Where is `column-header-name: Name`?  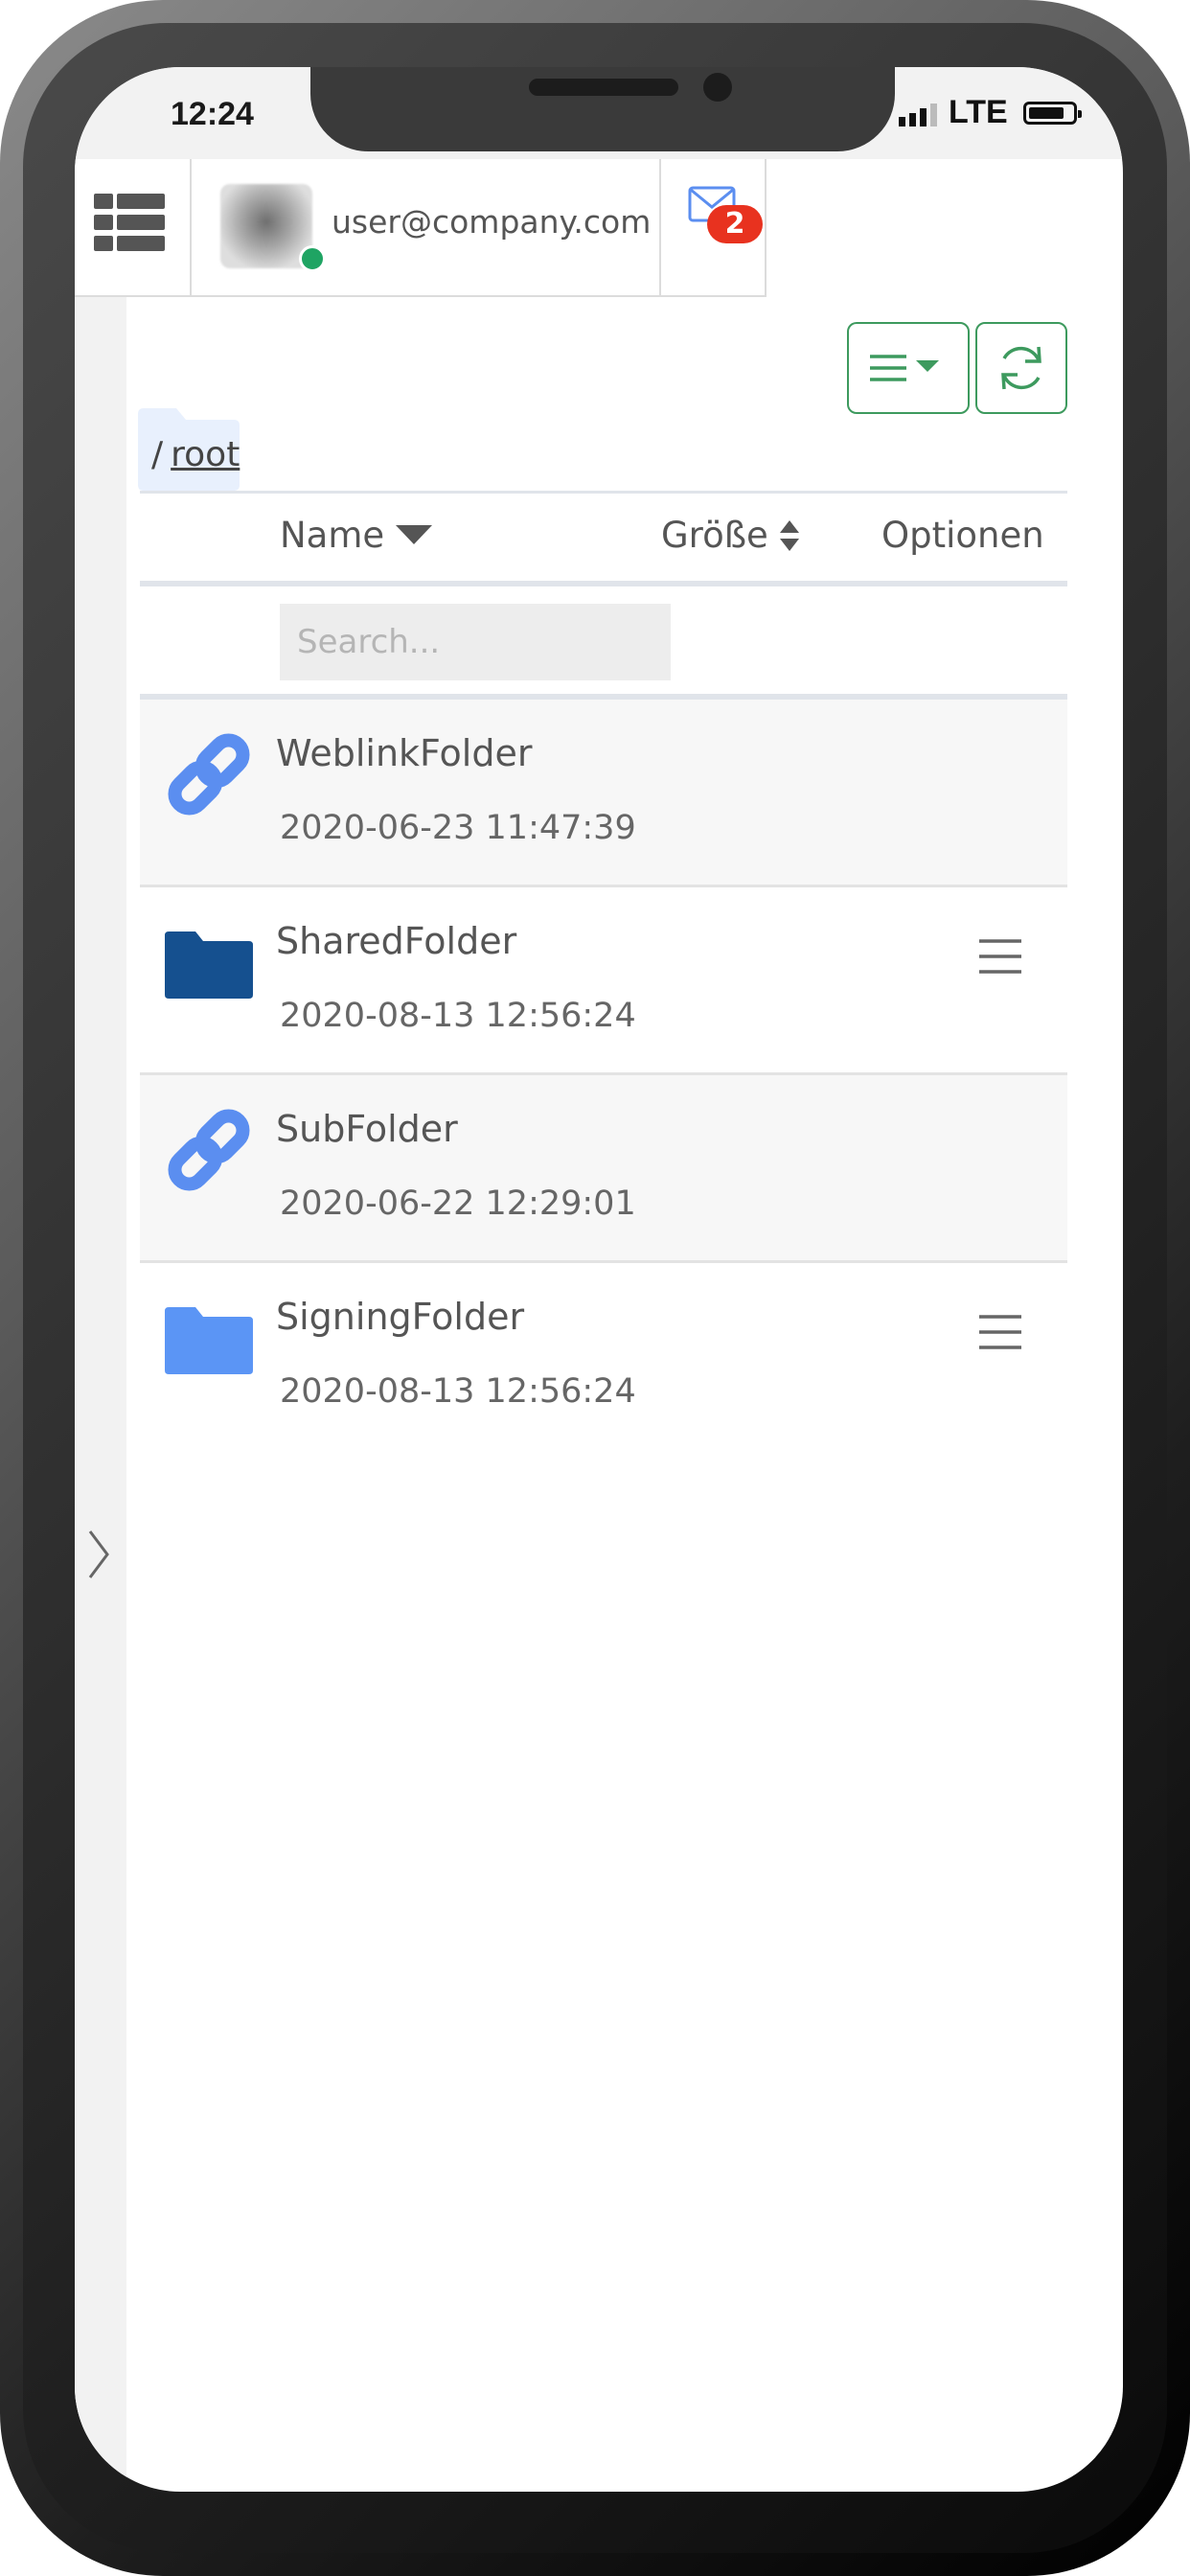
column-header-name: Name is located at coordinates (357, 535).